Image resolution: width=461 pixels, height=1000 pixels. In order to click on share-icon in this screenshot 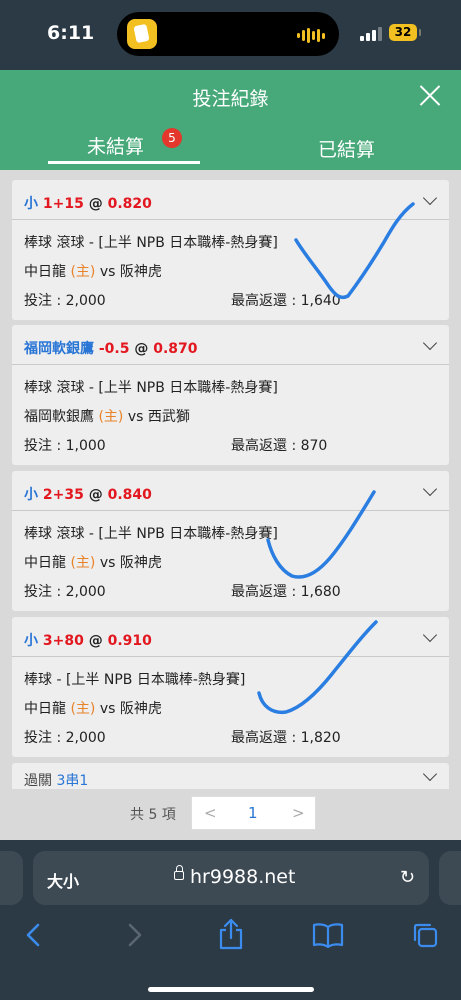, I will do `click(231, 934)`.